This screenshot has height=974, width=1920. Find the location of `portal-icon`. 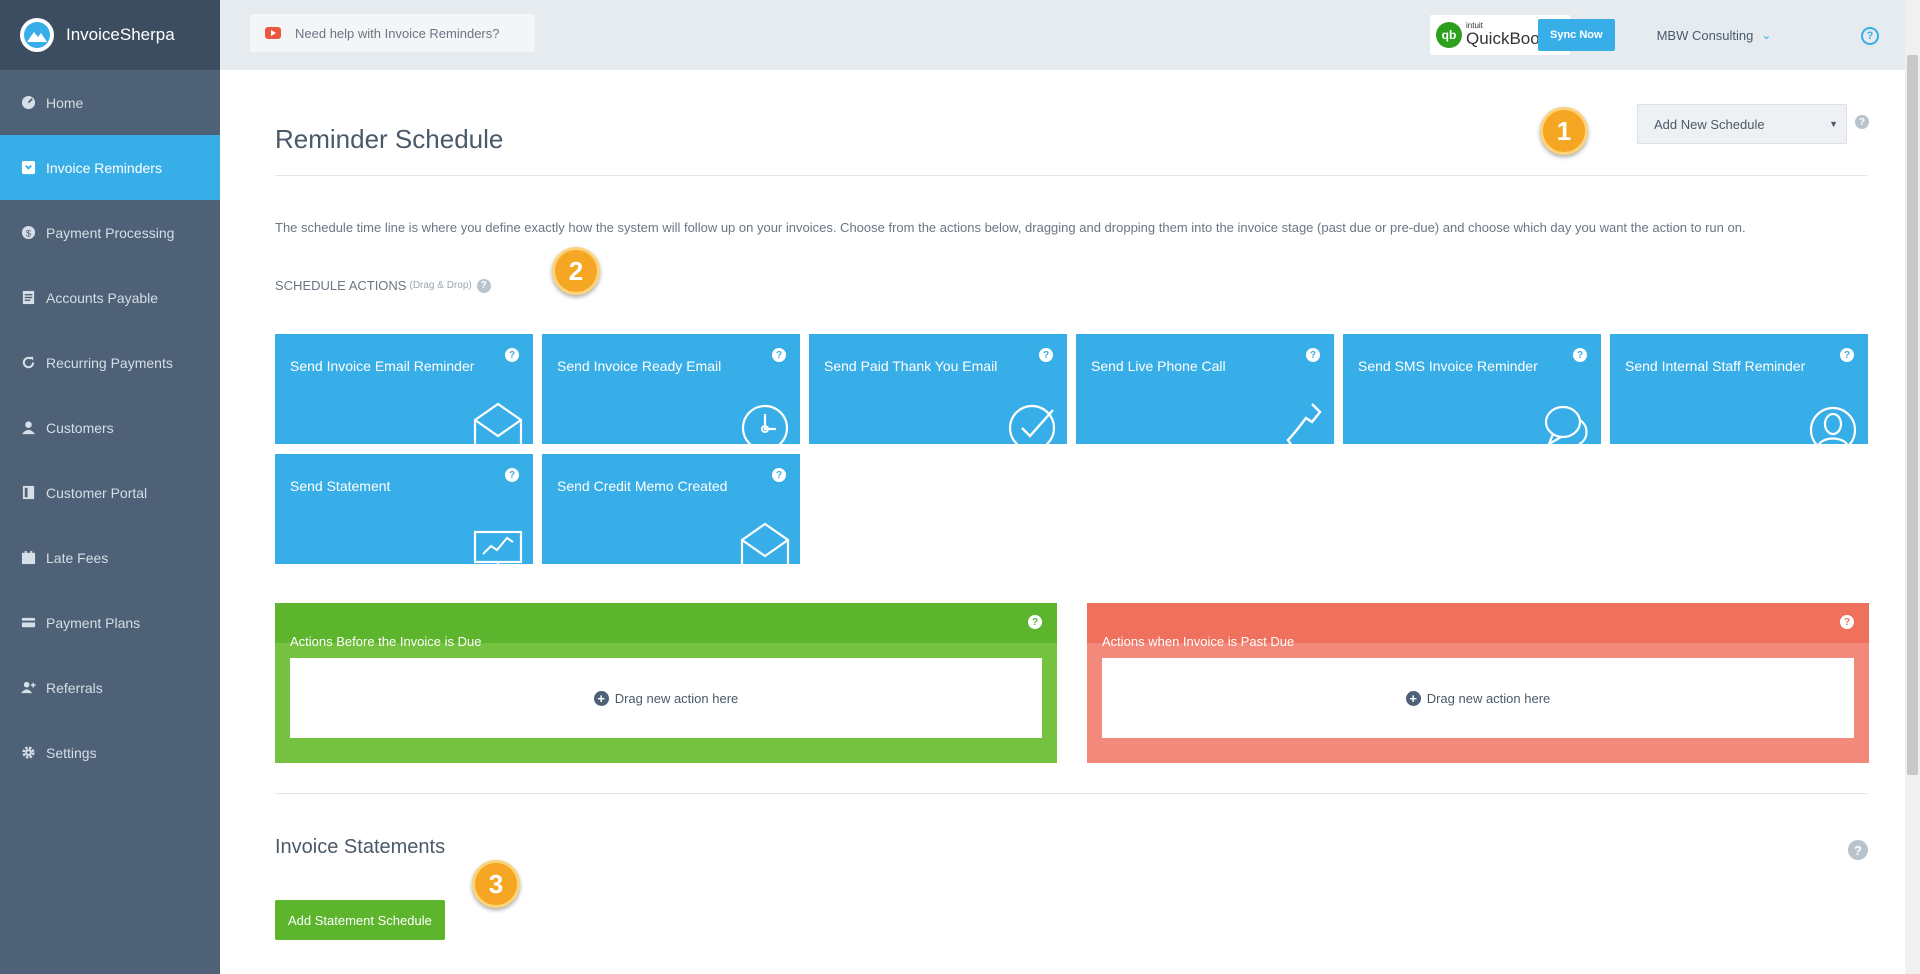

portal-icon is located at coordinates (28, 493).